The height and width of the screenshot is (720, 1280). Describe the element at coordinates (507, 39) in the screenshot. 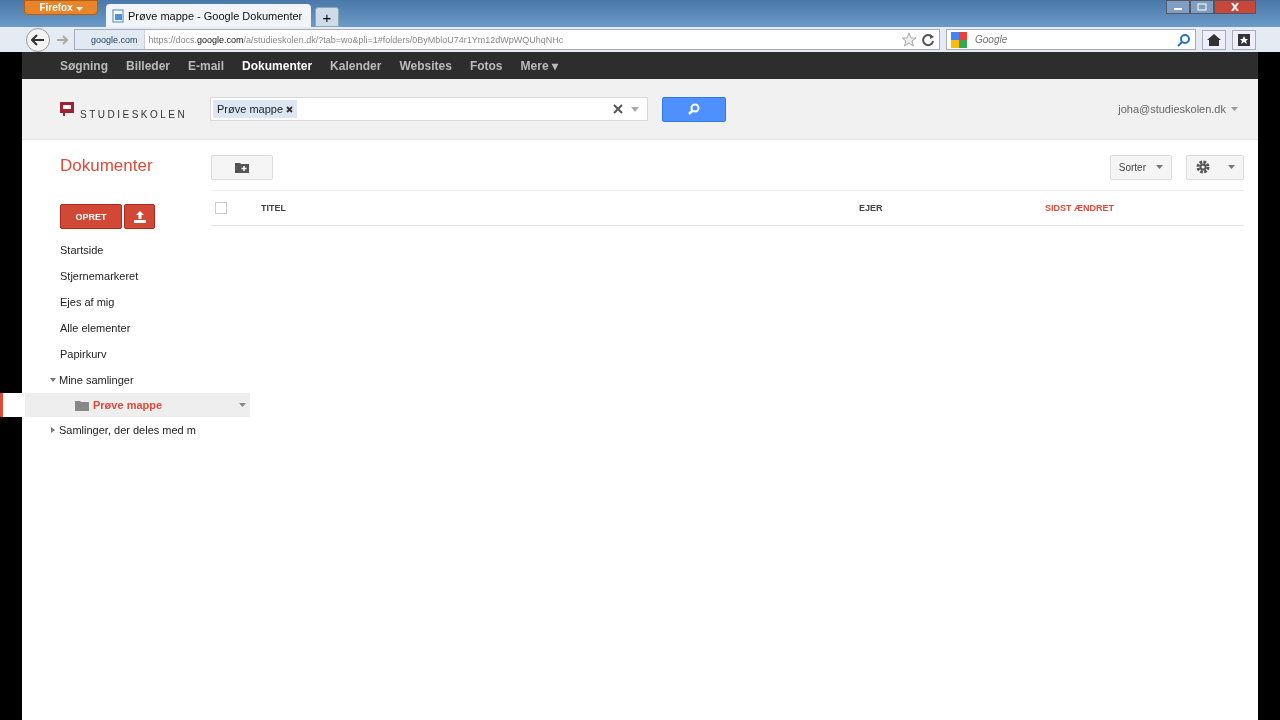

I see `address-bar: google.com https://docs.google.com/a/studieskolen.dk/?tab=wo&pli=1#folders/0ByMbloU74r1Ym12dWpWQUhqNHc` at that location.